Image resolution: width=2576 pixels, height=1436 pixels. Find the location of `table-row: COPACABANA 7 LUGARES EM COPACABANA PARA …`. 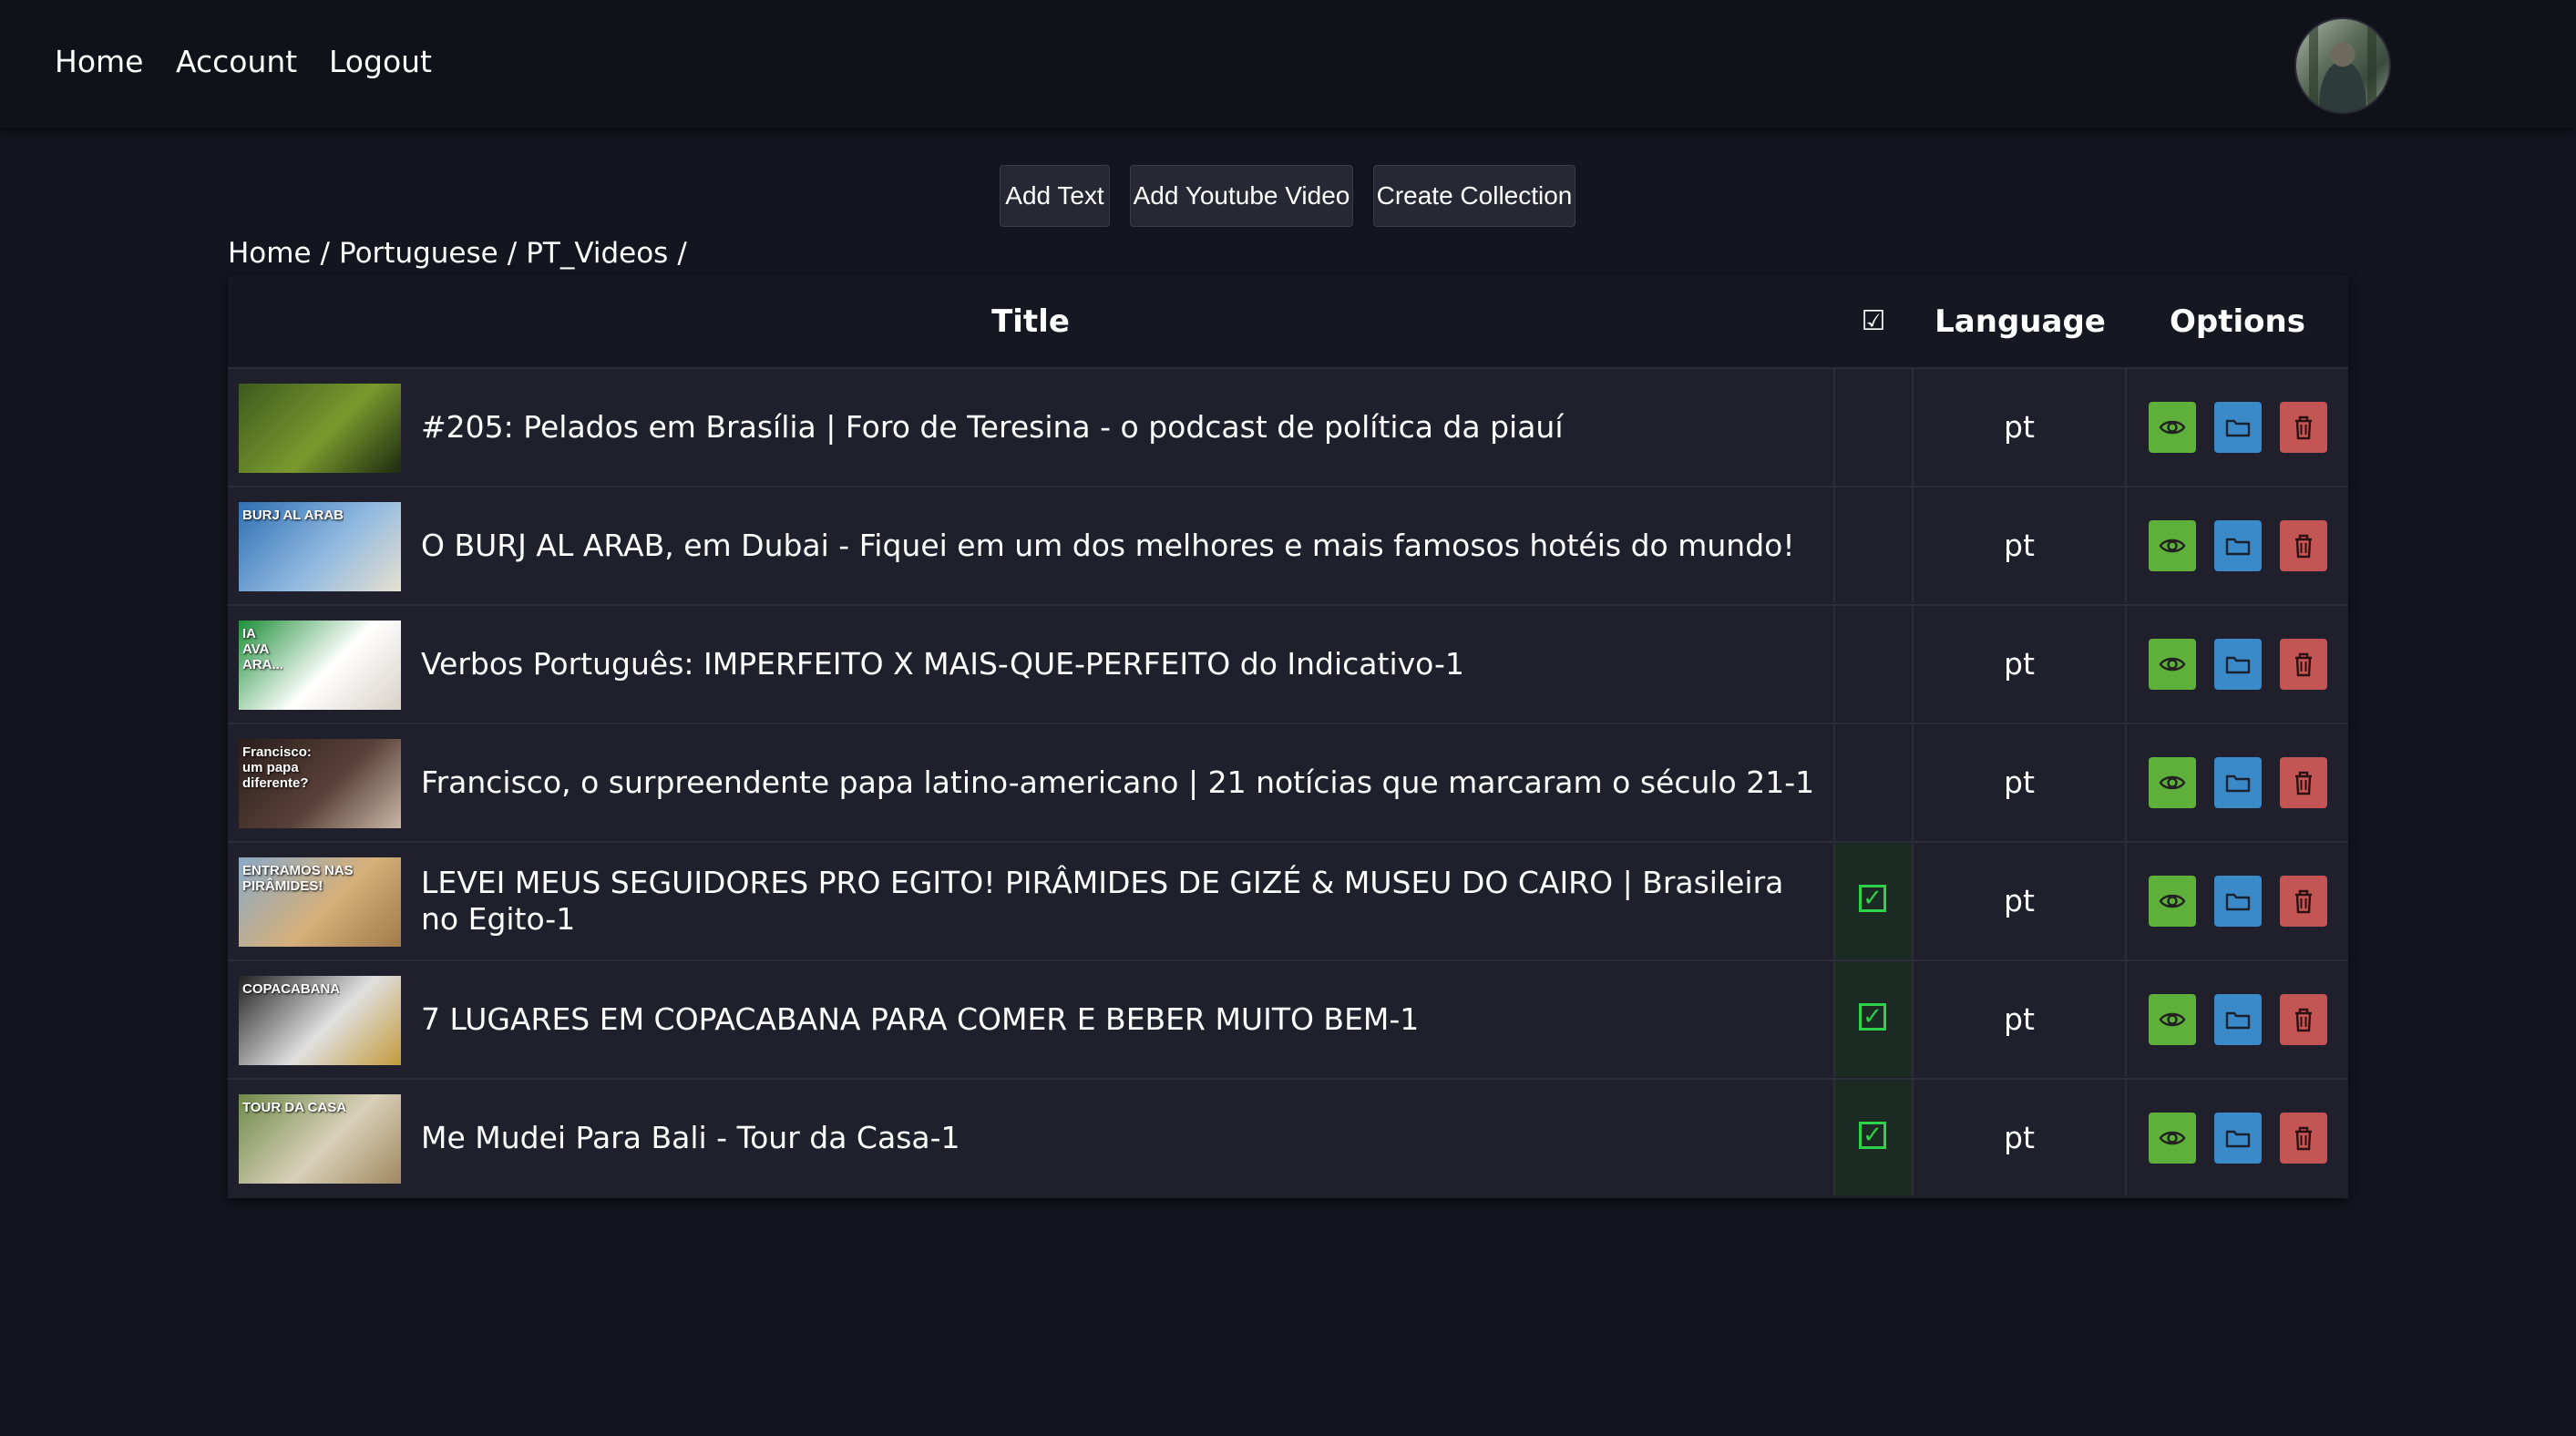

table-row: COPACABANA 7 LUGARES EM COPACABANA PARA … is located at coordinates (1288, 1018).